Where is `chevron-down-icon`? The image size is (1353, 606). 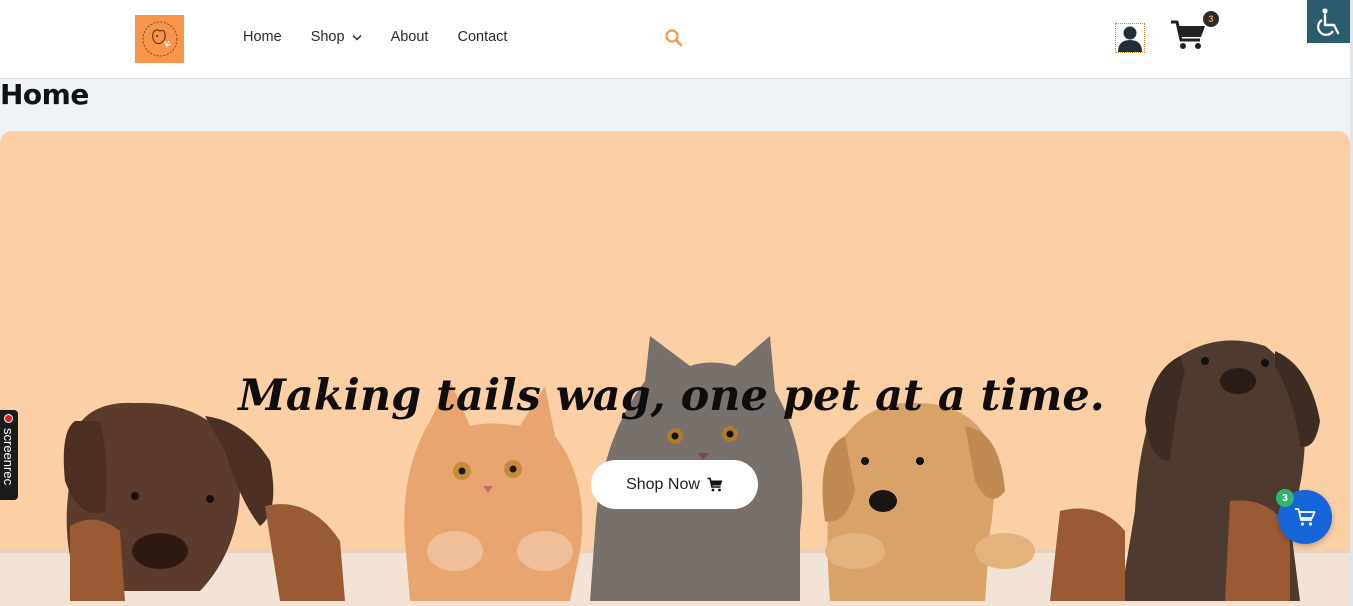 chevron-down-icon is located at coordinates (357, 37).